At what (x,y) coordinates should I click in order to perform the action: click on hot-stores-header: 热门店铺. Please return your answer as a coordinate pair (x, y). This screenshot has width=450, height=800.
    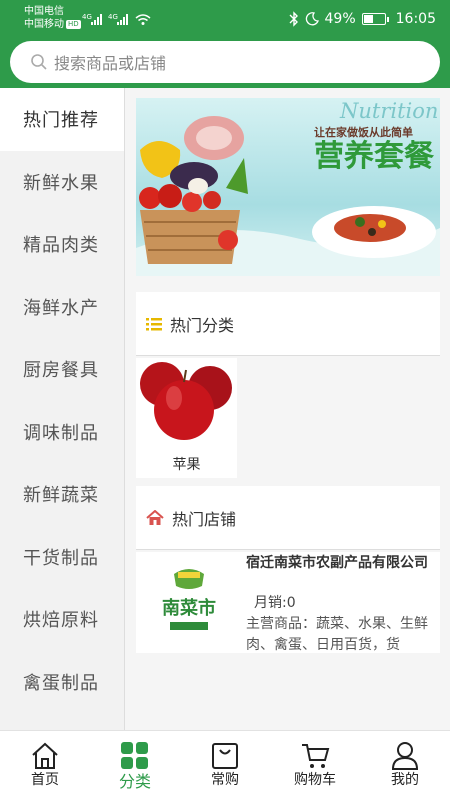
    Looking at the image, I should click on (288, 518).